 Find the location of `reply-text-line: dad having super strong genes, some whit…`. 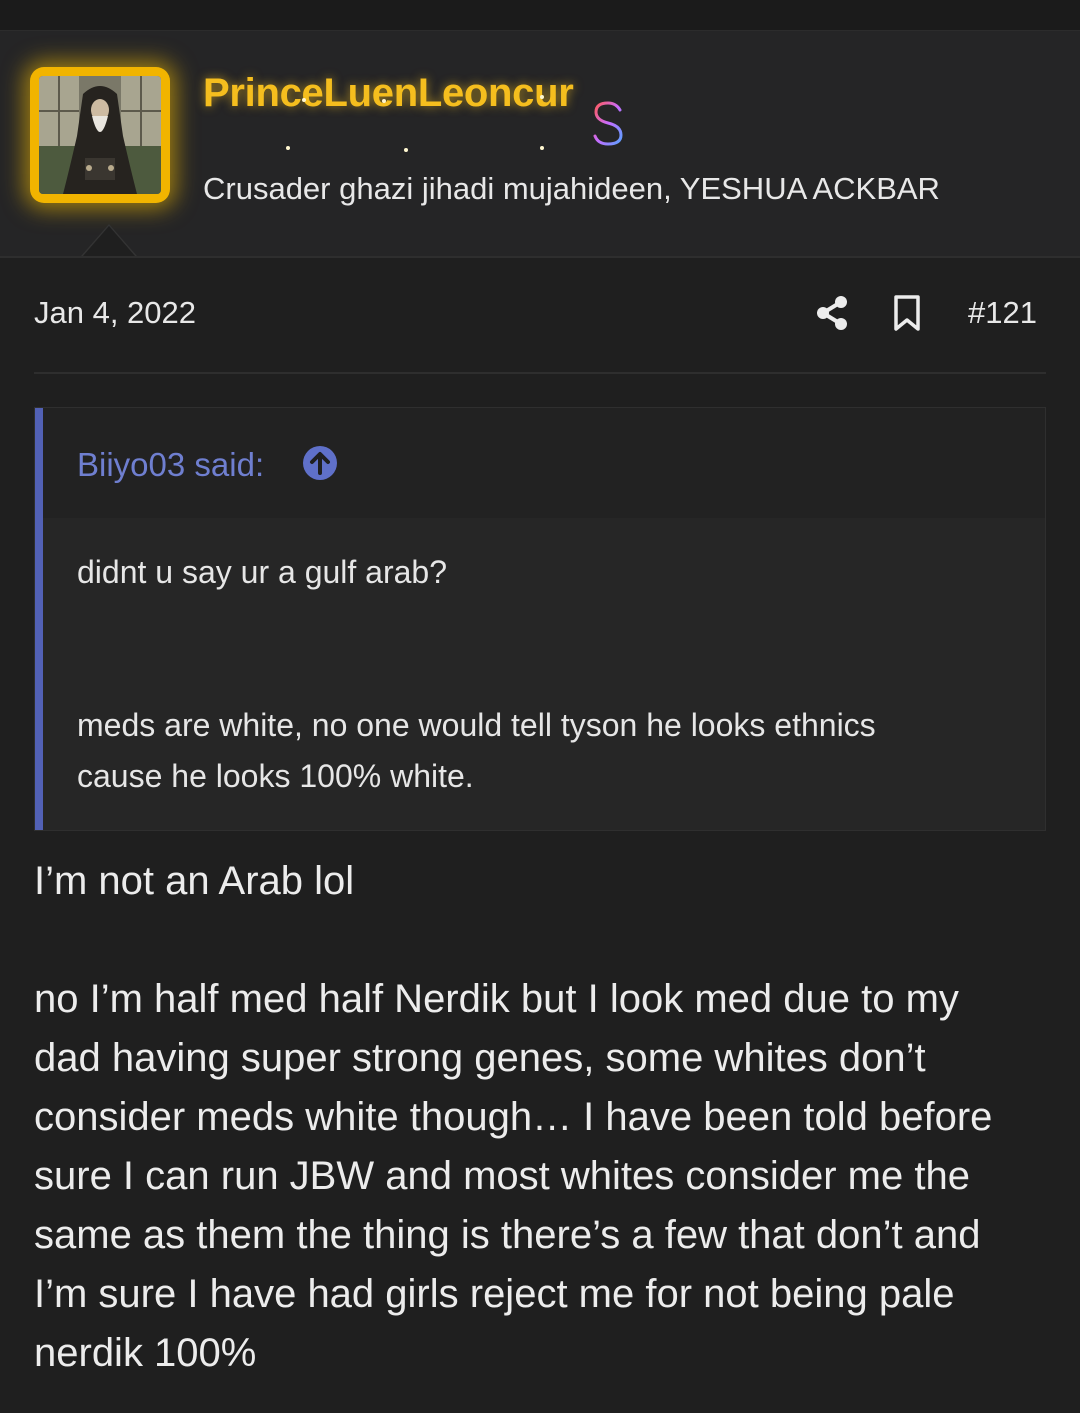

reply-text-line: dad having super strong genes, some whit… is located at coordinates (480, 1058).